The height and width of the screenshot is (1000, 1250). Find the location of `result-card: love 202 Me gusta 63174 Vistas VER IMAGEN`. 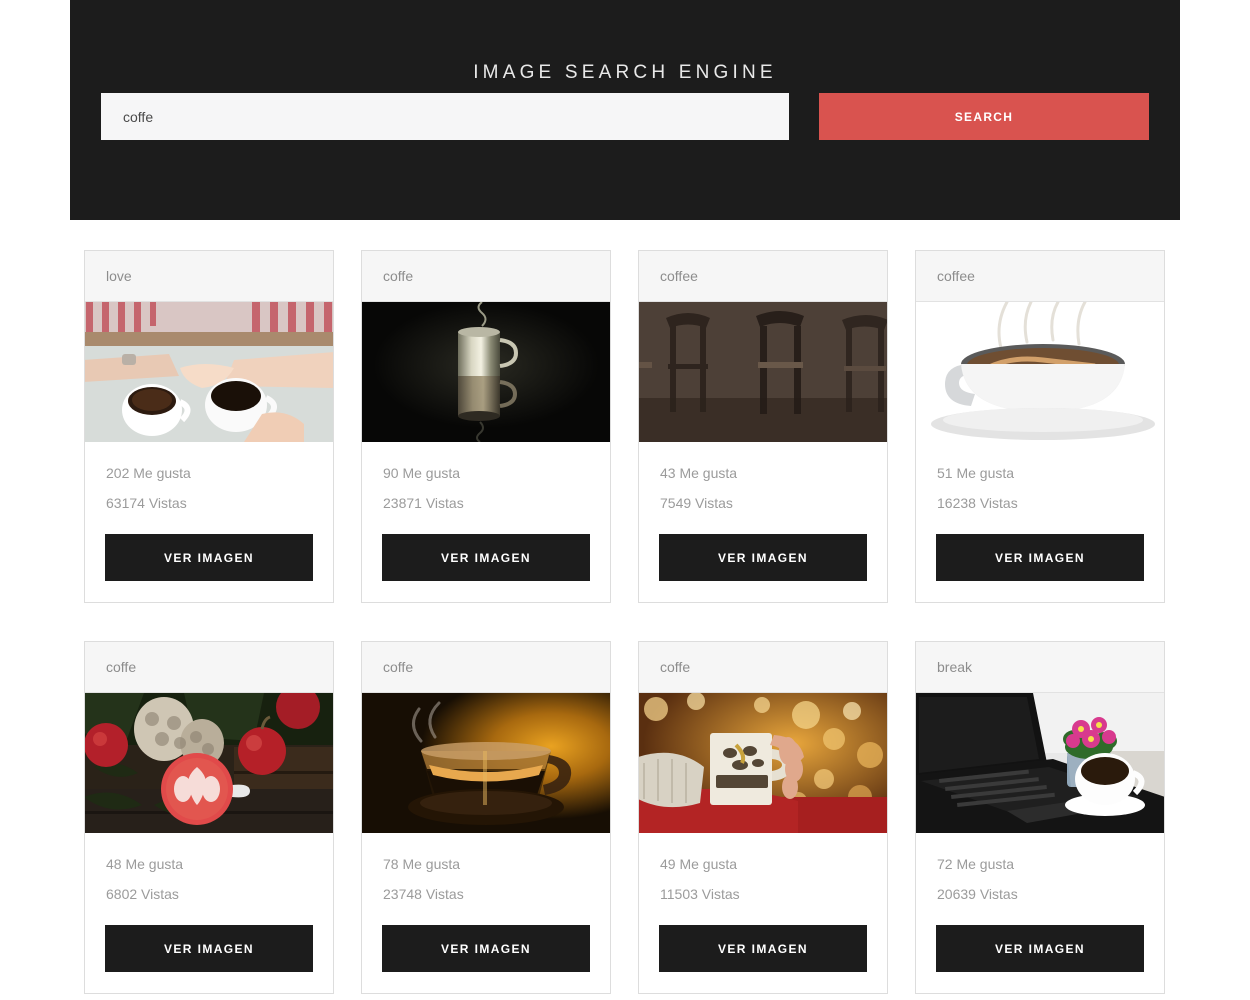

result-card: love 202 Me gusta 63174 Vistas VER IMAGEN is located at coordinates (209, 426).